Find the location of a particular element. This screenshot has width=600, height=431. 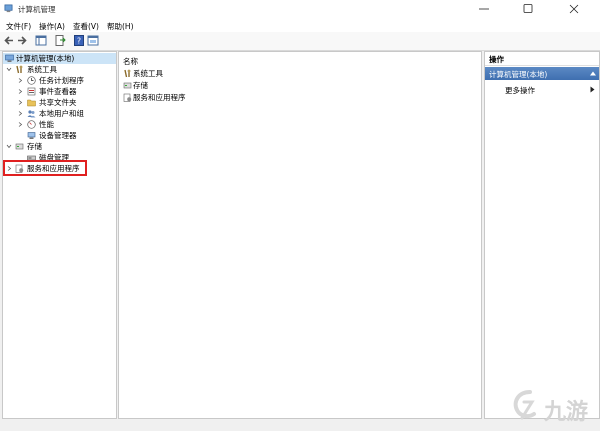

actions-section-label: 计算机管理(本地) is located at coordinates (518, 74).